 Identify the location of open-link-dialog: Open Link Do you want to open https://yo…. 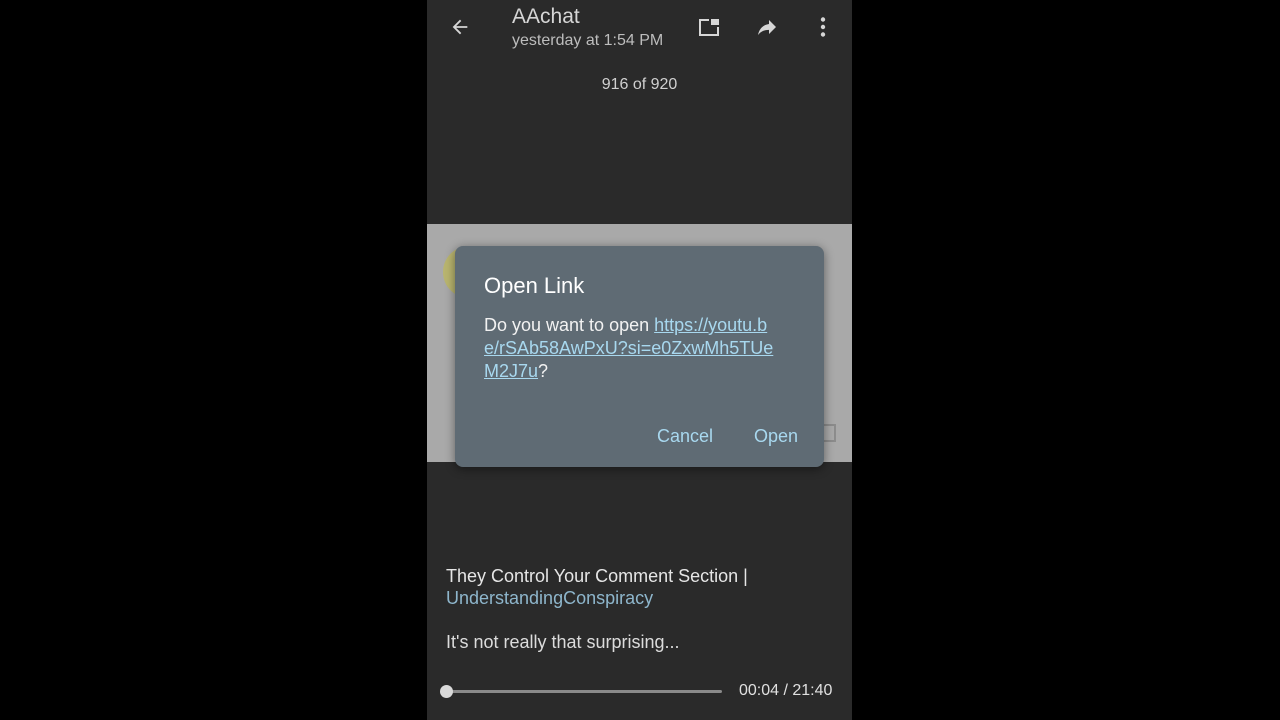
(639, 356).